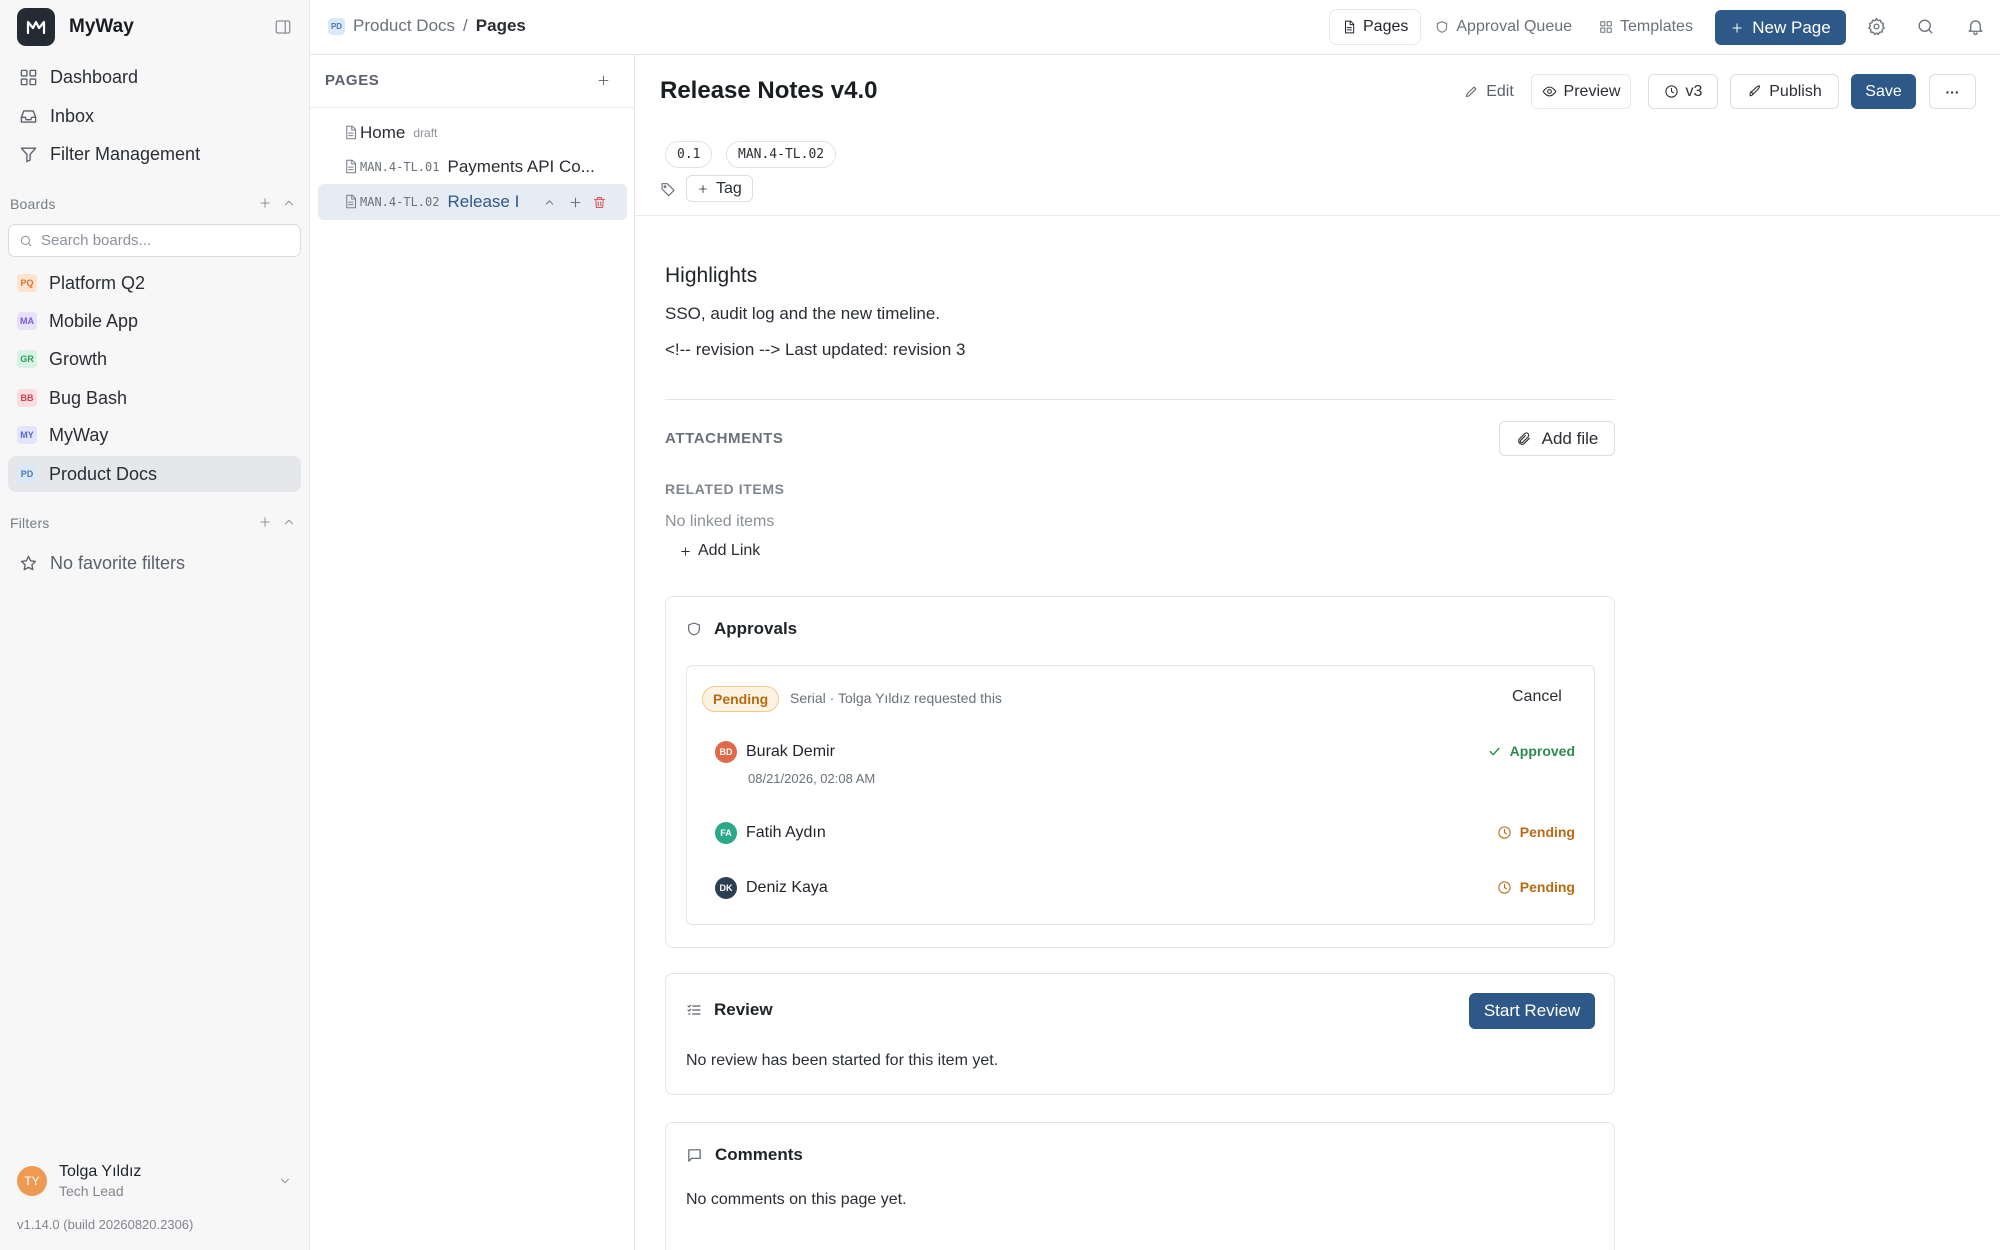  Describe the element at coordinates (1795, 91) in the screenshot. I see `publish-label: Publish` at that location.